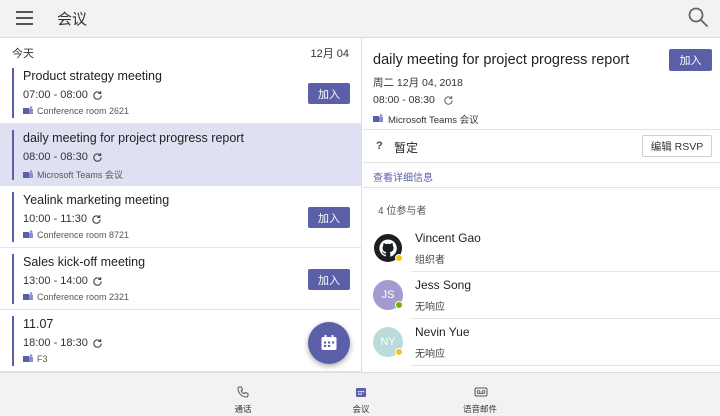 This screenshot has width=720, height=416. What do you see at coordinates (84, 262) in the screenshot?
I see `meeting-title: Sales kick-off meeting` at bounding box center [84, 262].